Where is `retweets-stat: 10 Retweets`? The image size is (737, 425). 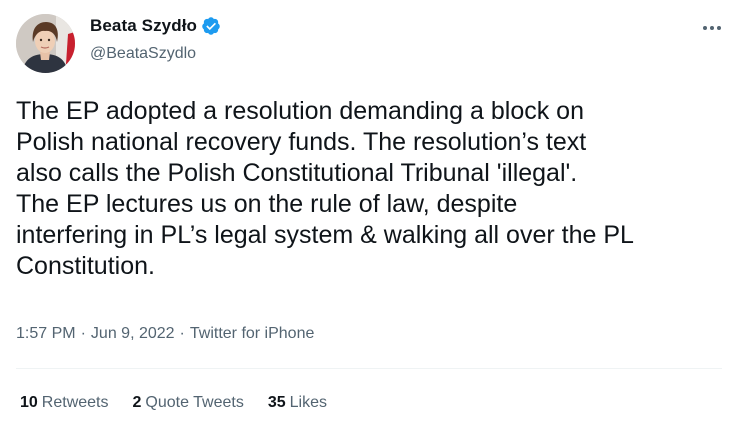
retweets-stat: 10 Retweets is located at coordinates (64, 403).